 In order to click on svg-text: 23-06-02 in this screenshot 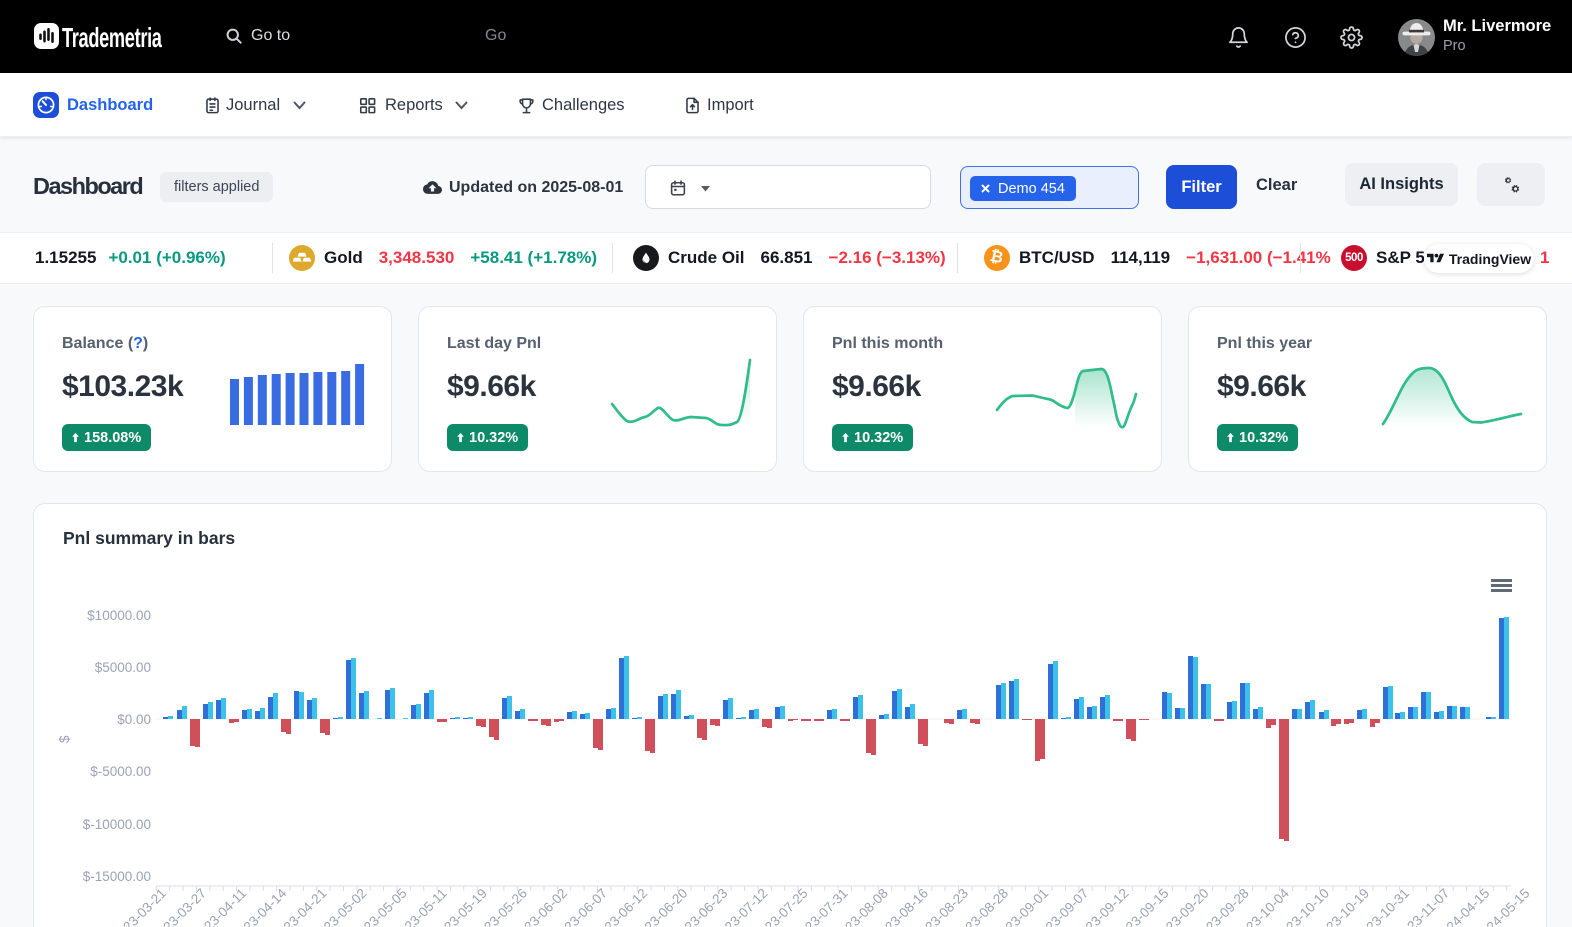, I will do `click(545, 906)`.